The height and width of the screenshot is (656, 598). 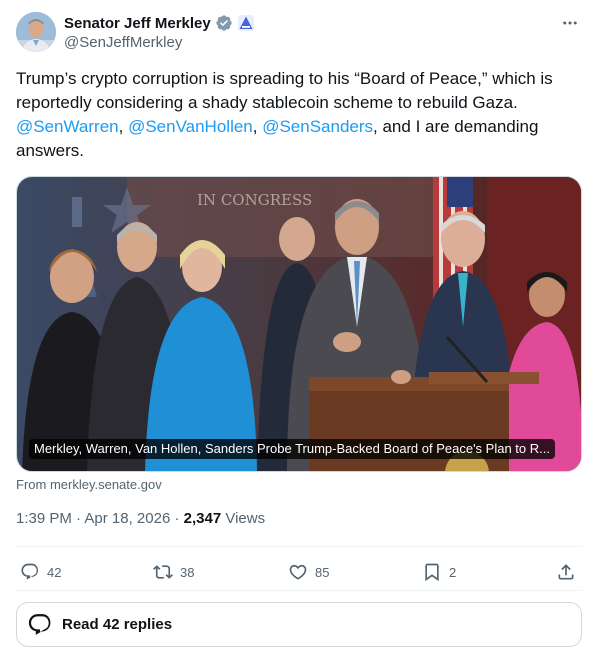 I want to click on views-label: Views, so click(x=243, y=518).